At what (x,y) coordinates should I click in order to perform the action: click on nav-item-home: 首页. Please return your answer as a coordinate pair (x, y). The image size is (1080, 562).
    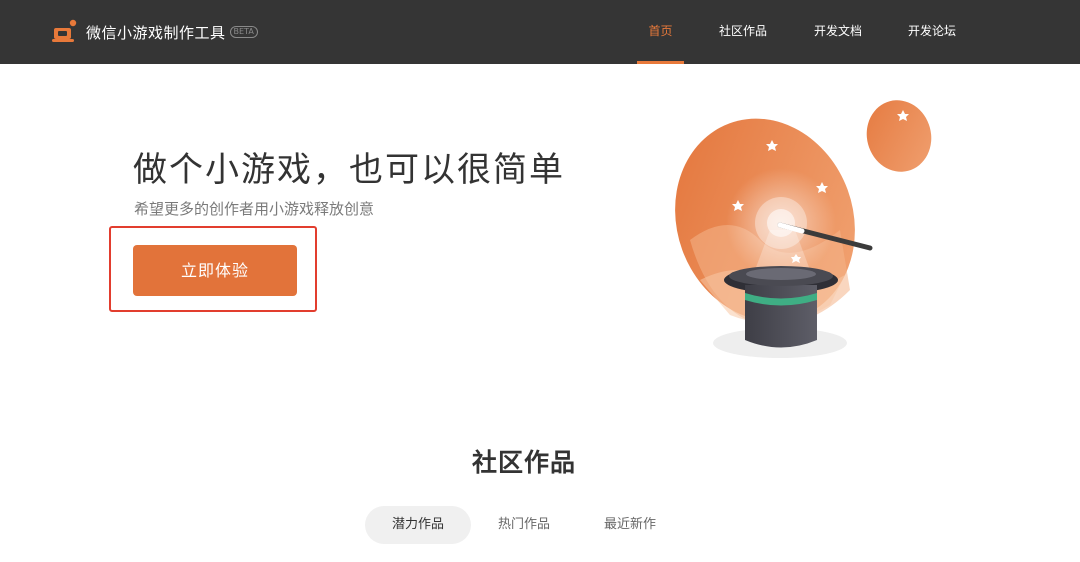
    Looking at the image, I should click on (660, 32).